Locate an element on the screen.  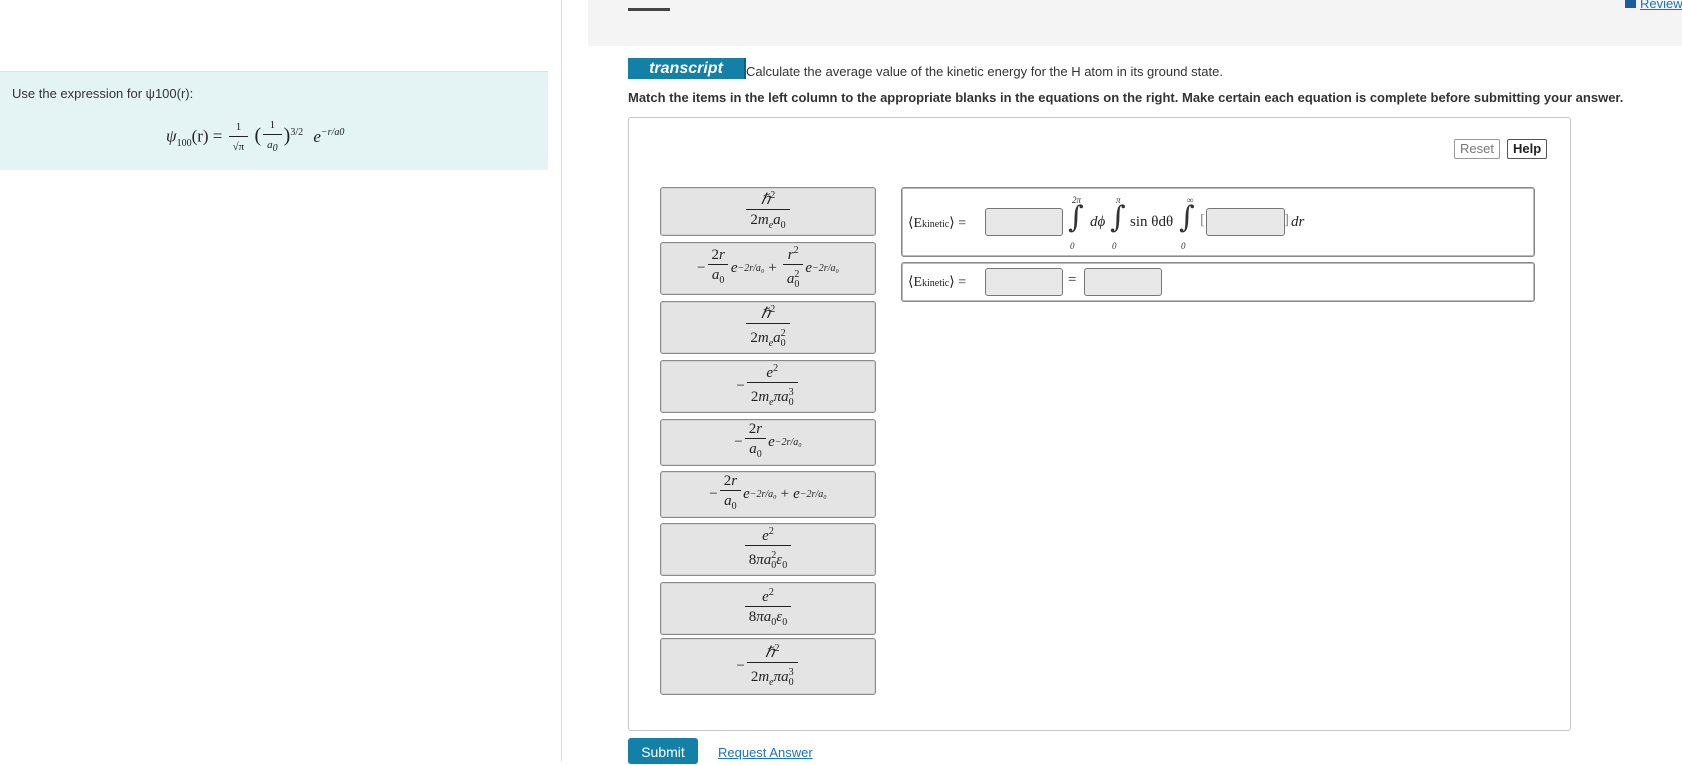
answer-tile: −2r a0 e −2r/a₀ is located at coordinates (768, 442).